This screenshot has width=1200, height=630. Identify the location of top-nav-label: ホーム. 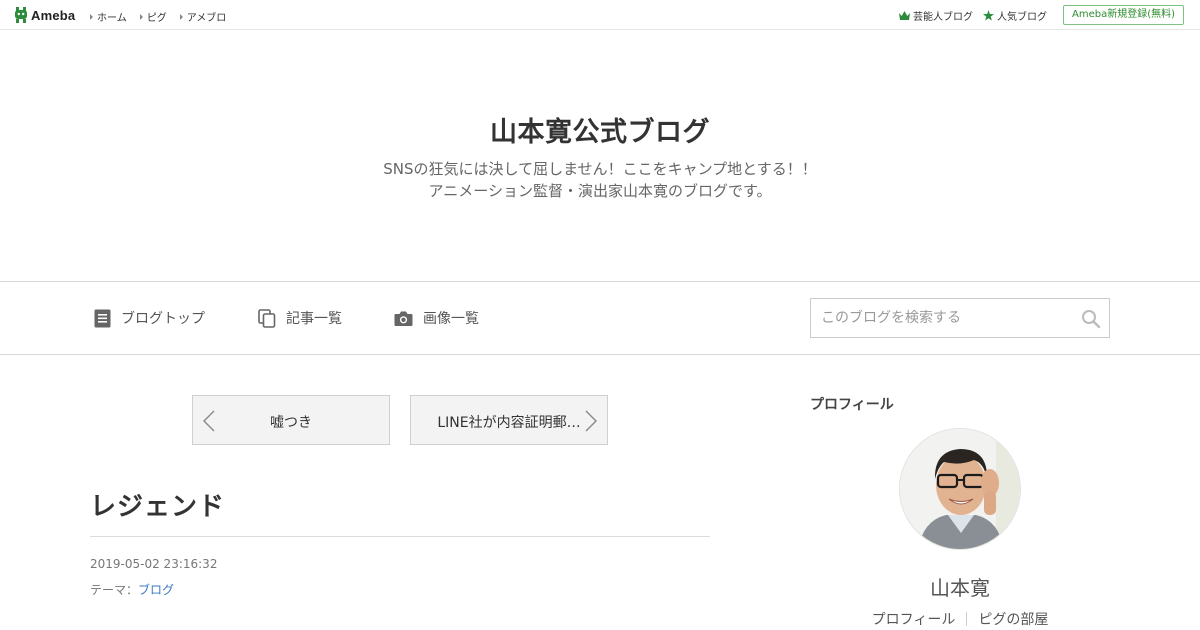
(112, 18).